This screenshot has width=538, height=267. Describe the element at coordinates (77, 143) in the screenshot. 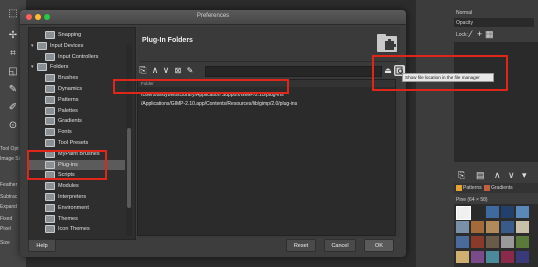

I see `sidebar-item: Tool Presets` at that location.